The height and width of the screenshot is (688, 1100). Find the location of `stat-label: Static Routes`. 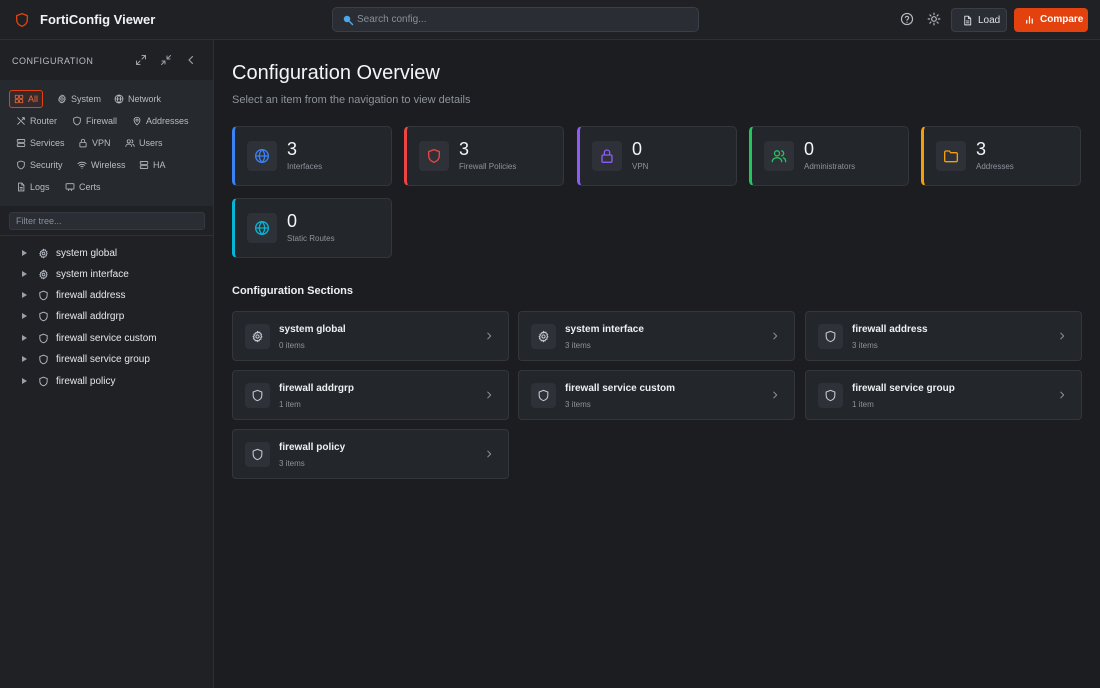

stat-label: Static Routes is located at coordinates (311, 238).